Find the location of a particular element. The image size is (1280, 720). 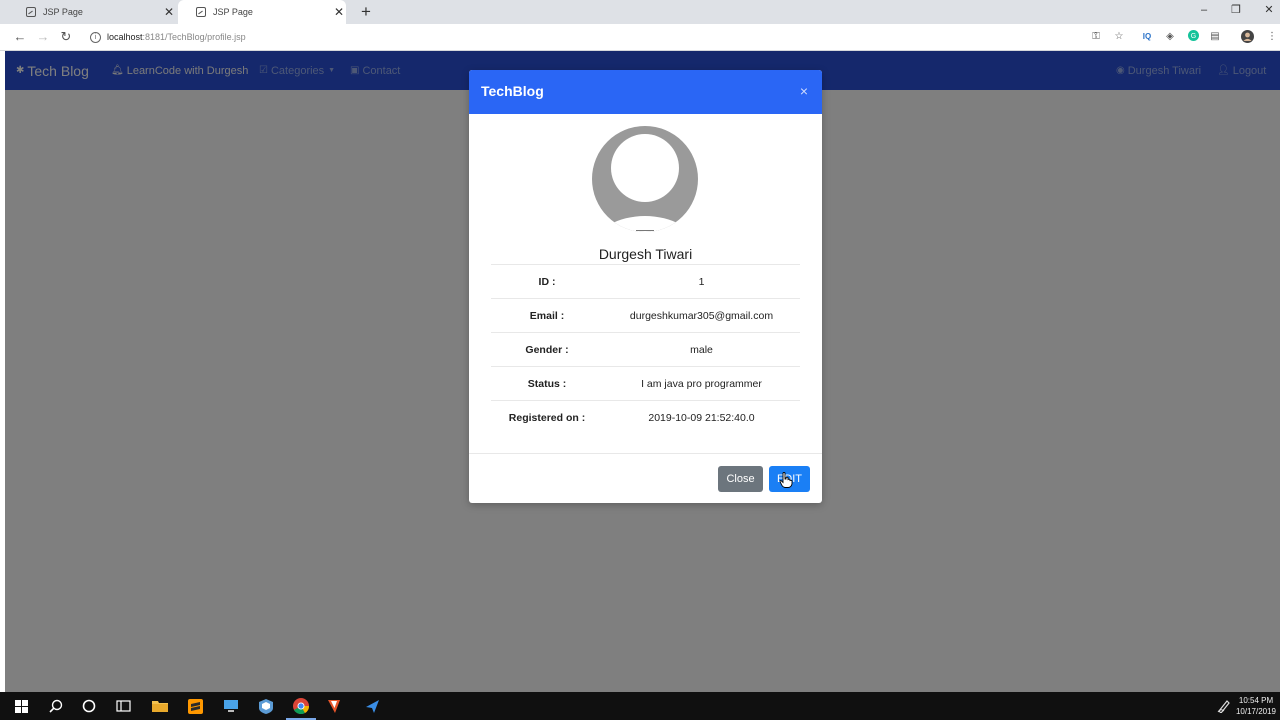

svg-text: G is located at coordinates (1192, 36).